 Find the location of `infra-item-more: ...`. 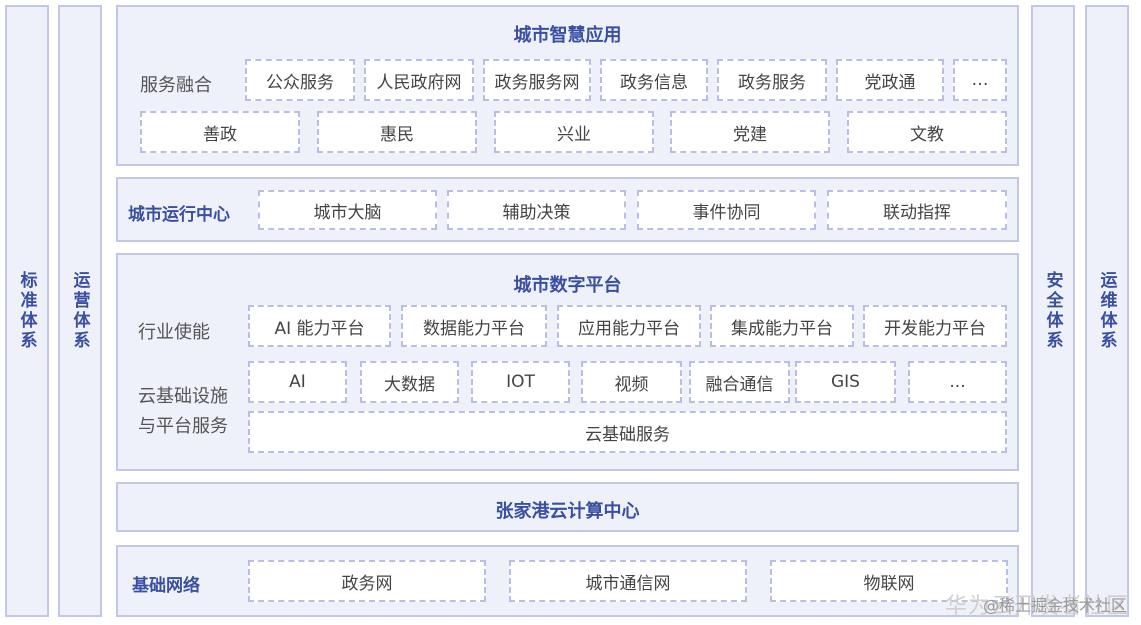

infra-item-more: ... is located at coordinates (957, 382).